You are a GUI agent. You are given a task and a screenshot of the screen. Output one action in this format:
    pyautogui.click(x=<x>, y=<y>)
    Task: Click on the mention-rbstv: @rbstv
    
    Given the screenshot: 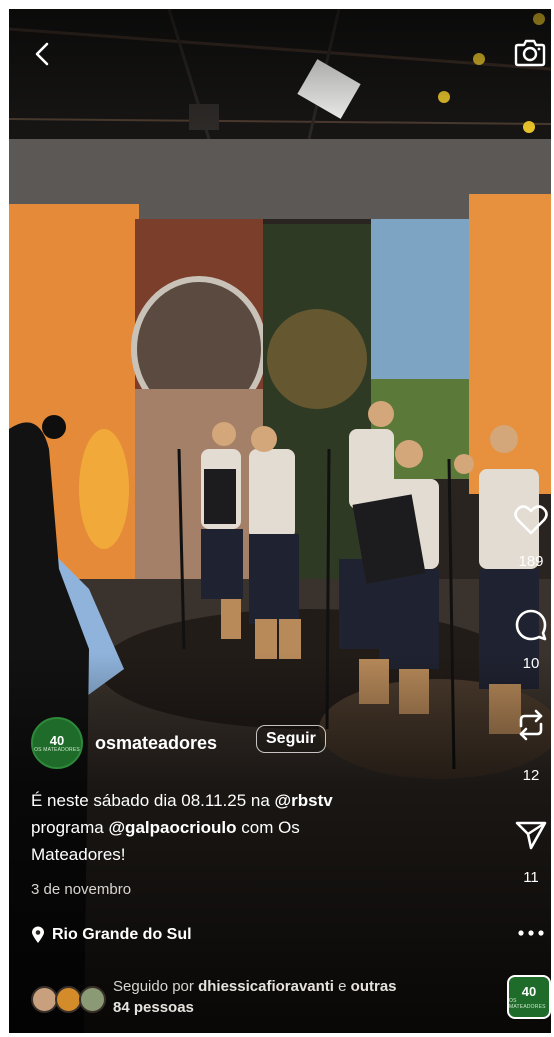 What is the action you would take?
    pyautogui.click(x=304, y=800)
    